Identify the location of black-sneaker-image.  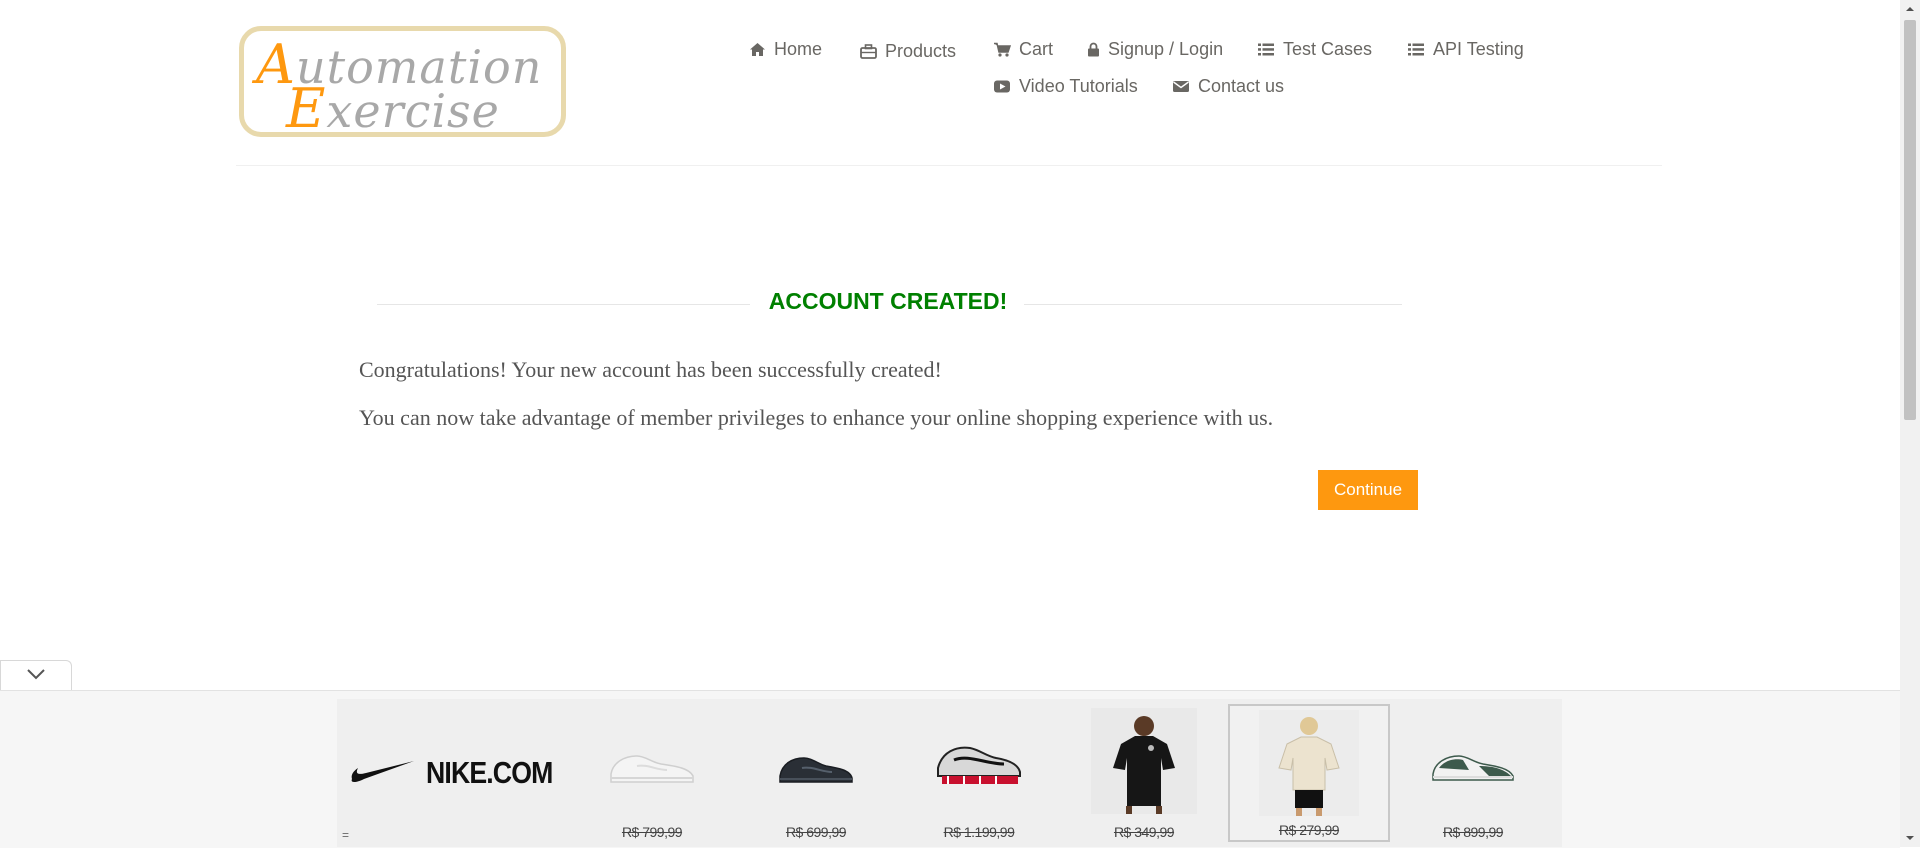
(816, 767).